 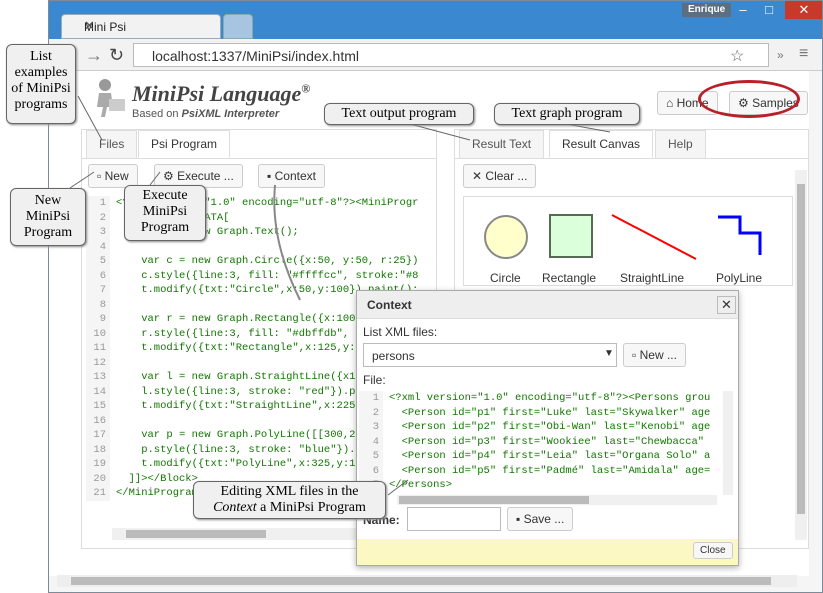 What do you see at coordinates (165, 213) in the screenshot?
I see `callout-execute-program: Execute MiniPsi Program` at bounding box center [165, 213].